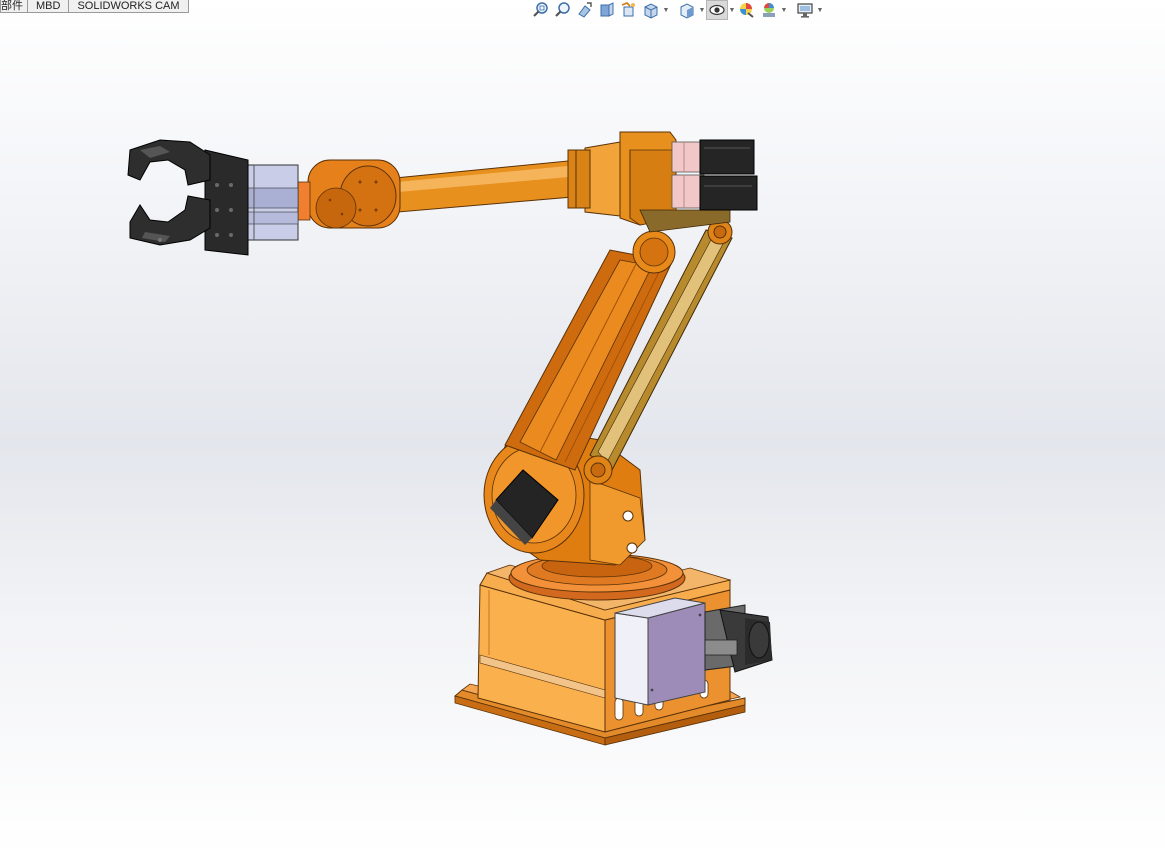 This screenshot has width=1165, height=855. I want to click on elbow-joint, so click(654, 252).